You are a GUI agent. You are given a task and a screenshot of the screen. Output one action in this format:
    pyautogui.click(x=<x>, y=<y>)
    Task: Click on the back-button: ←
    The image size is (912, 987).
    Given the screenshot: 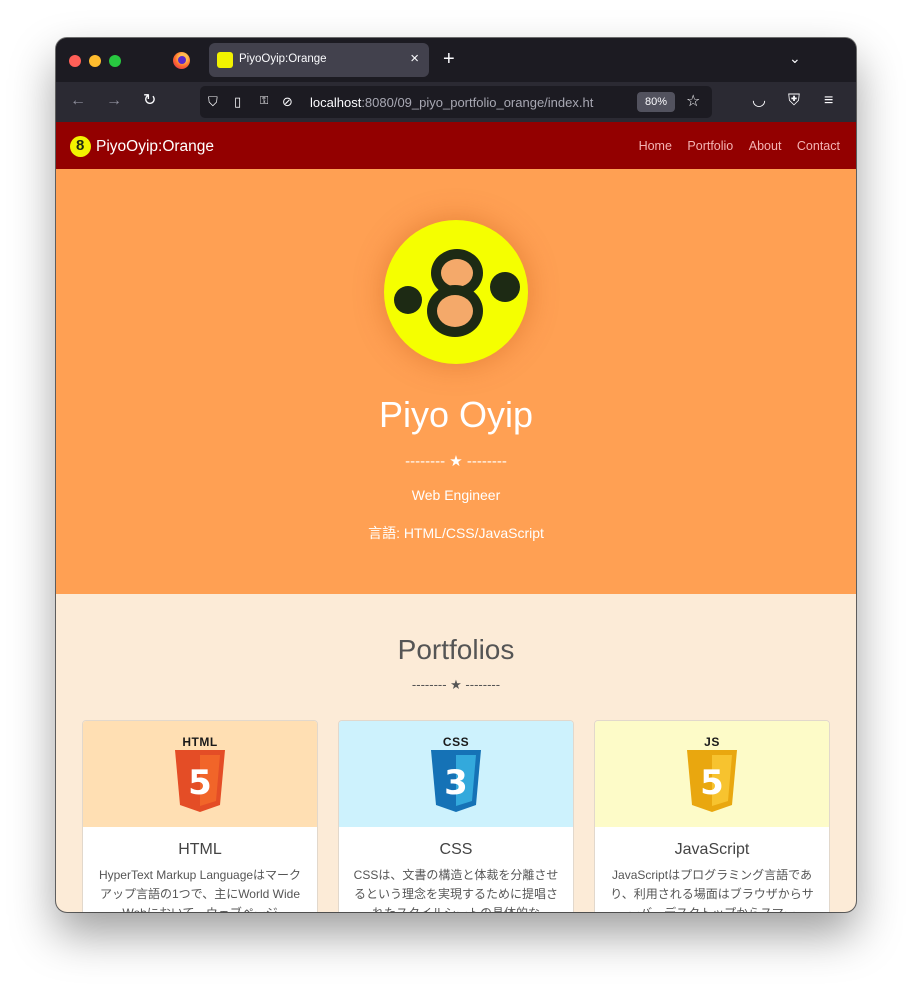 What is the action you would take?
    pyautogui.click(x=78, y=101)
    